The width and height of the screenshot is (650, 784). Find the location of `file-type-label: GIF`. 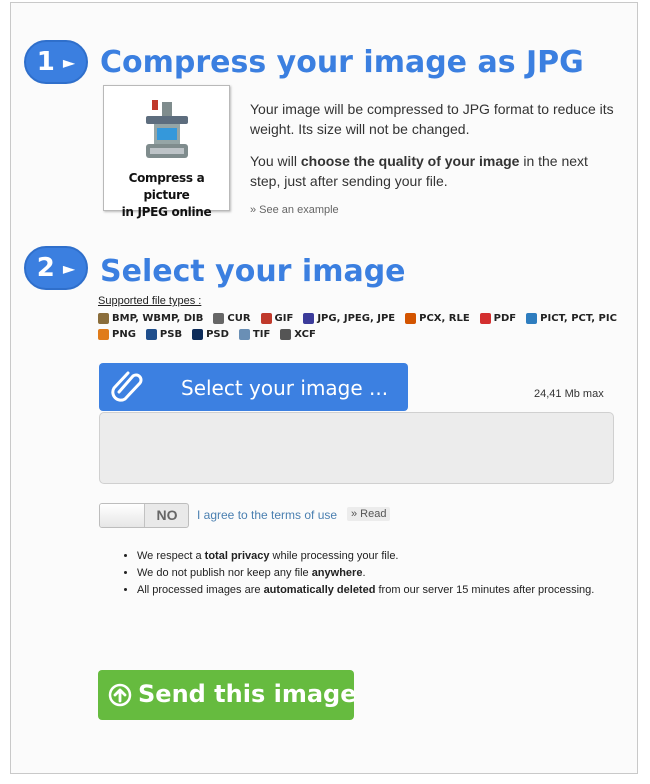

file-type-label: GIF is located at coordinates (284, 318).